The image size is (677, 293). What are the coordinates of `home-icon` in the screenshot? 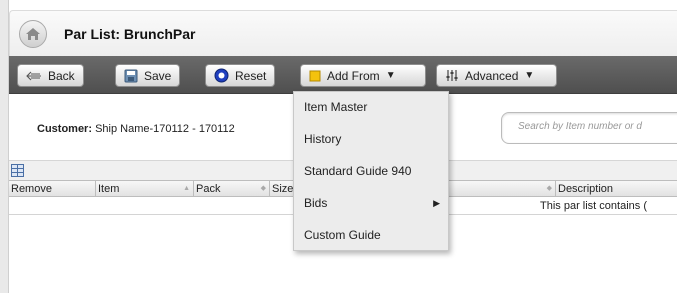 It's located at (33, 34).